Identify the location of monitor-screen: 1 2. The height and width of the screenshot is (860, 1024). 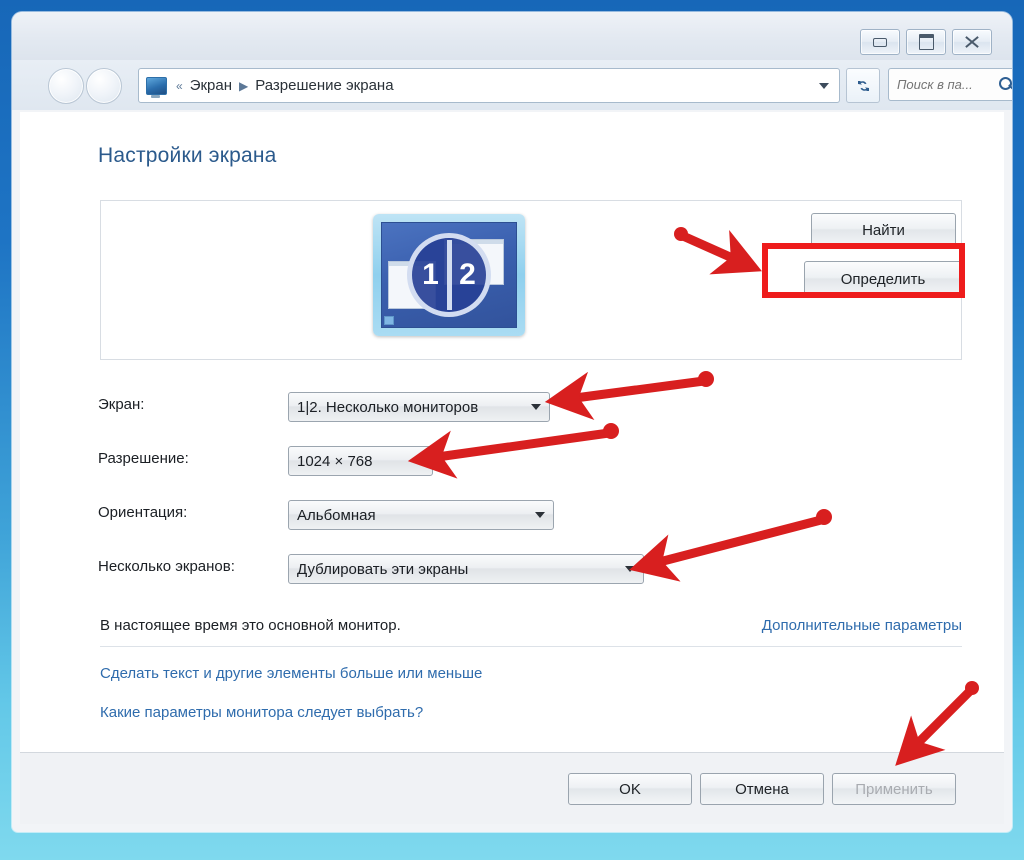
(449, 275).